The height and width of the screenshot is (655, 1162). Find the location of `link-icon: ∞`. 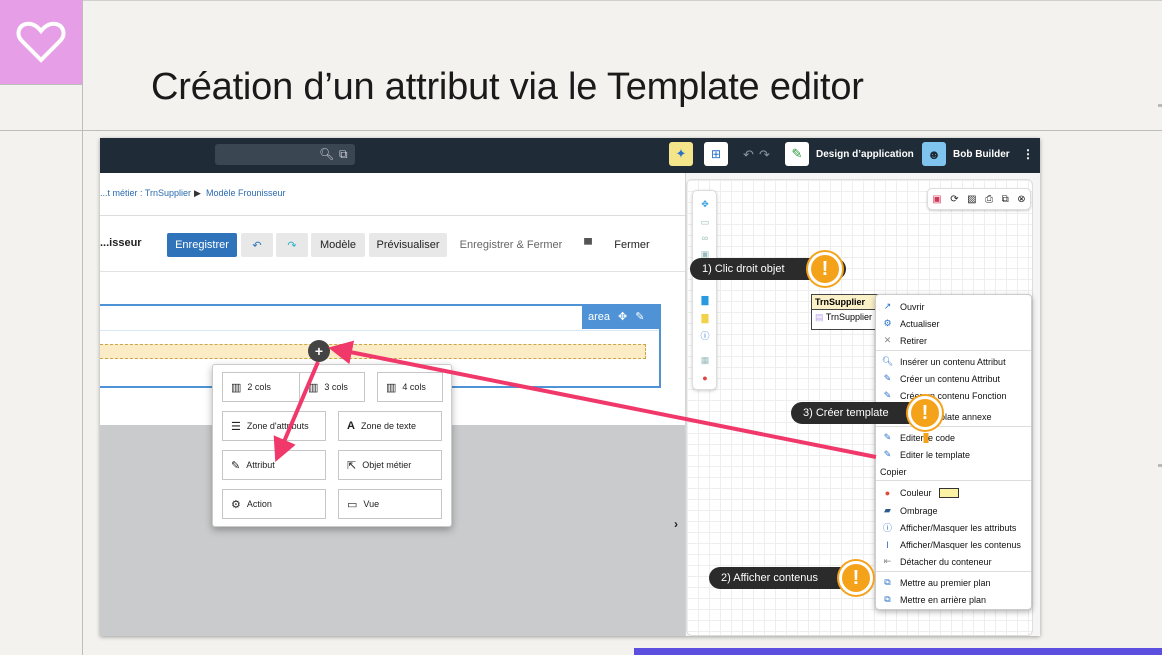

link-icon: ∞ is located at coordinates (705, 238).